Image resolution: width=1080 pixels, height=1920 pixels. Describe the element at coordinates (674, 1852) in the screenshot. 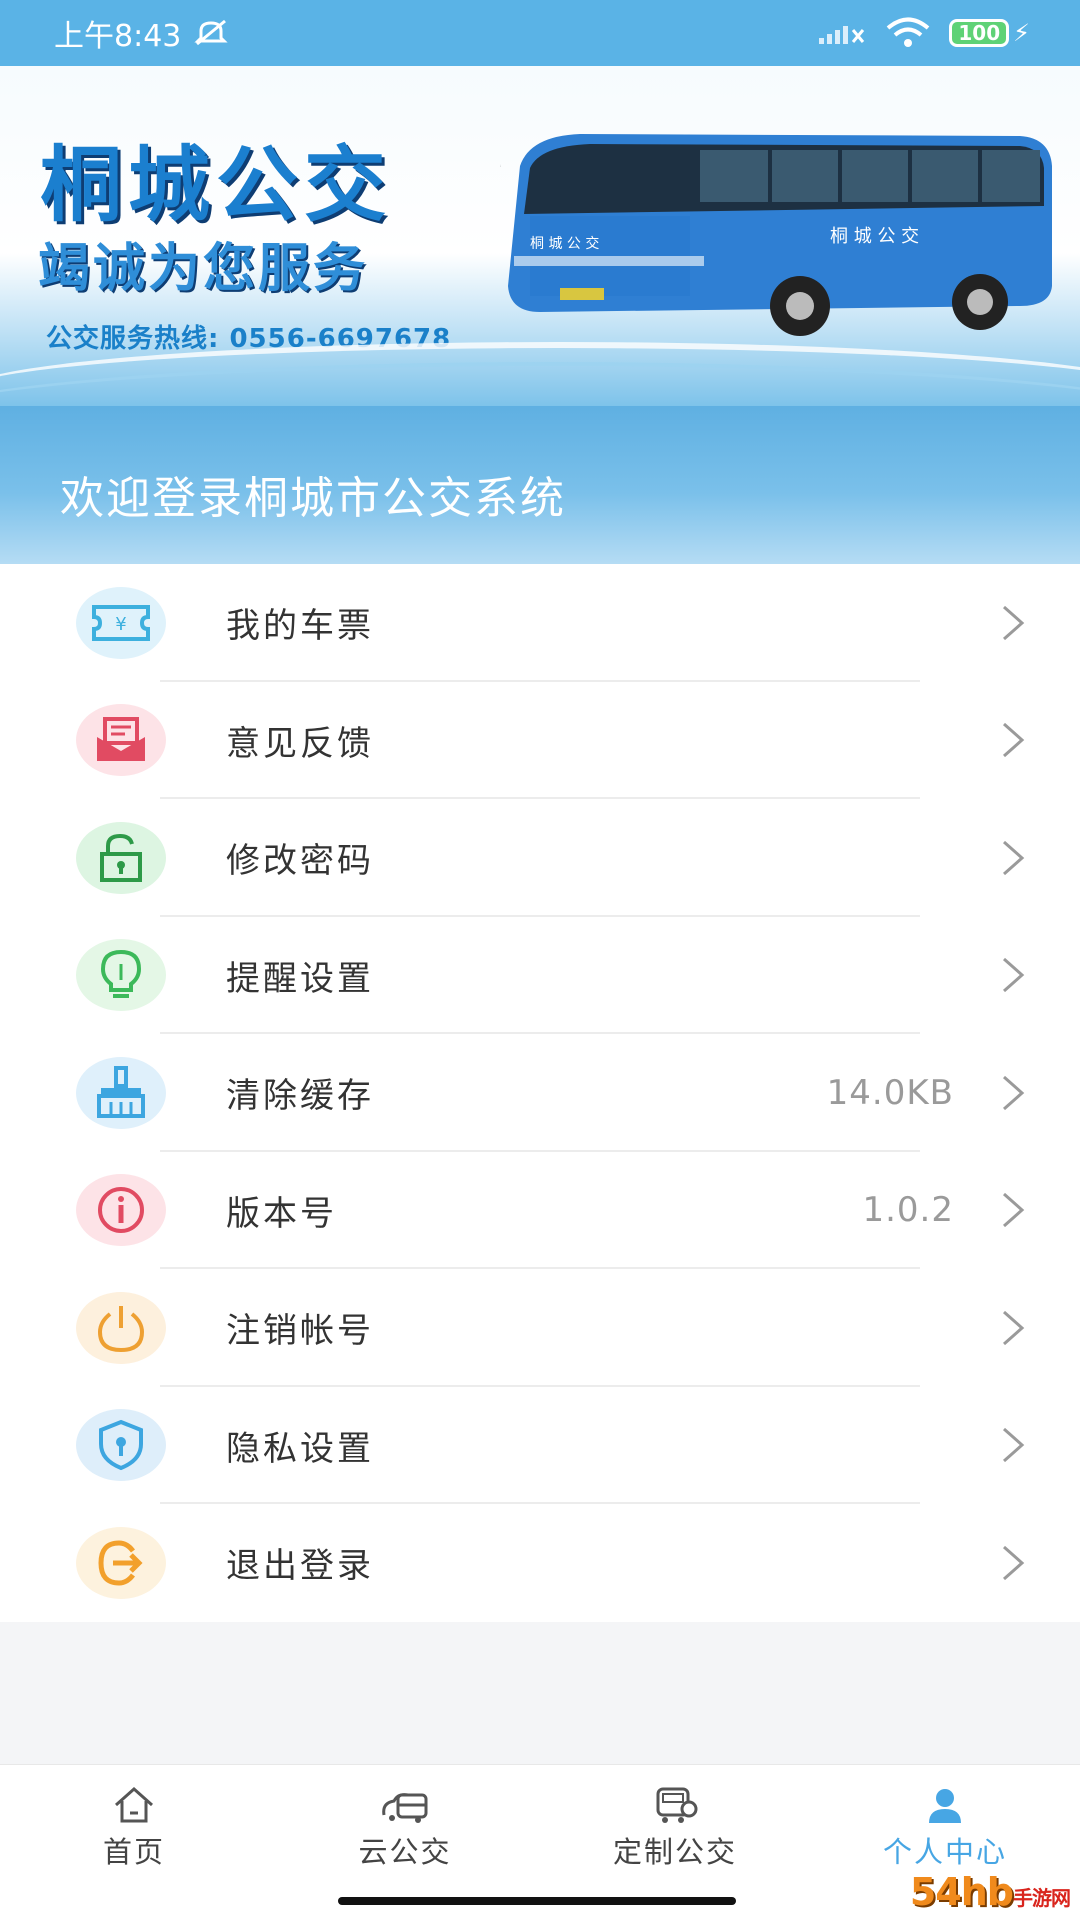

I see `tab-label: 定制公交` at that location.